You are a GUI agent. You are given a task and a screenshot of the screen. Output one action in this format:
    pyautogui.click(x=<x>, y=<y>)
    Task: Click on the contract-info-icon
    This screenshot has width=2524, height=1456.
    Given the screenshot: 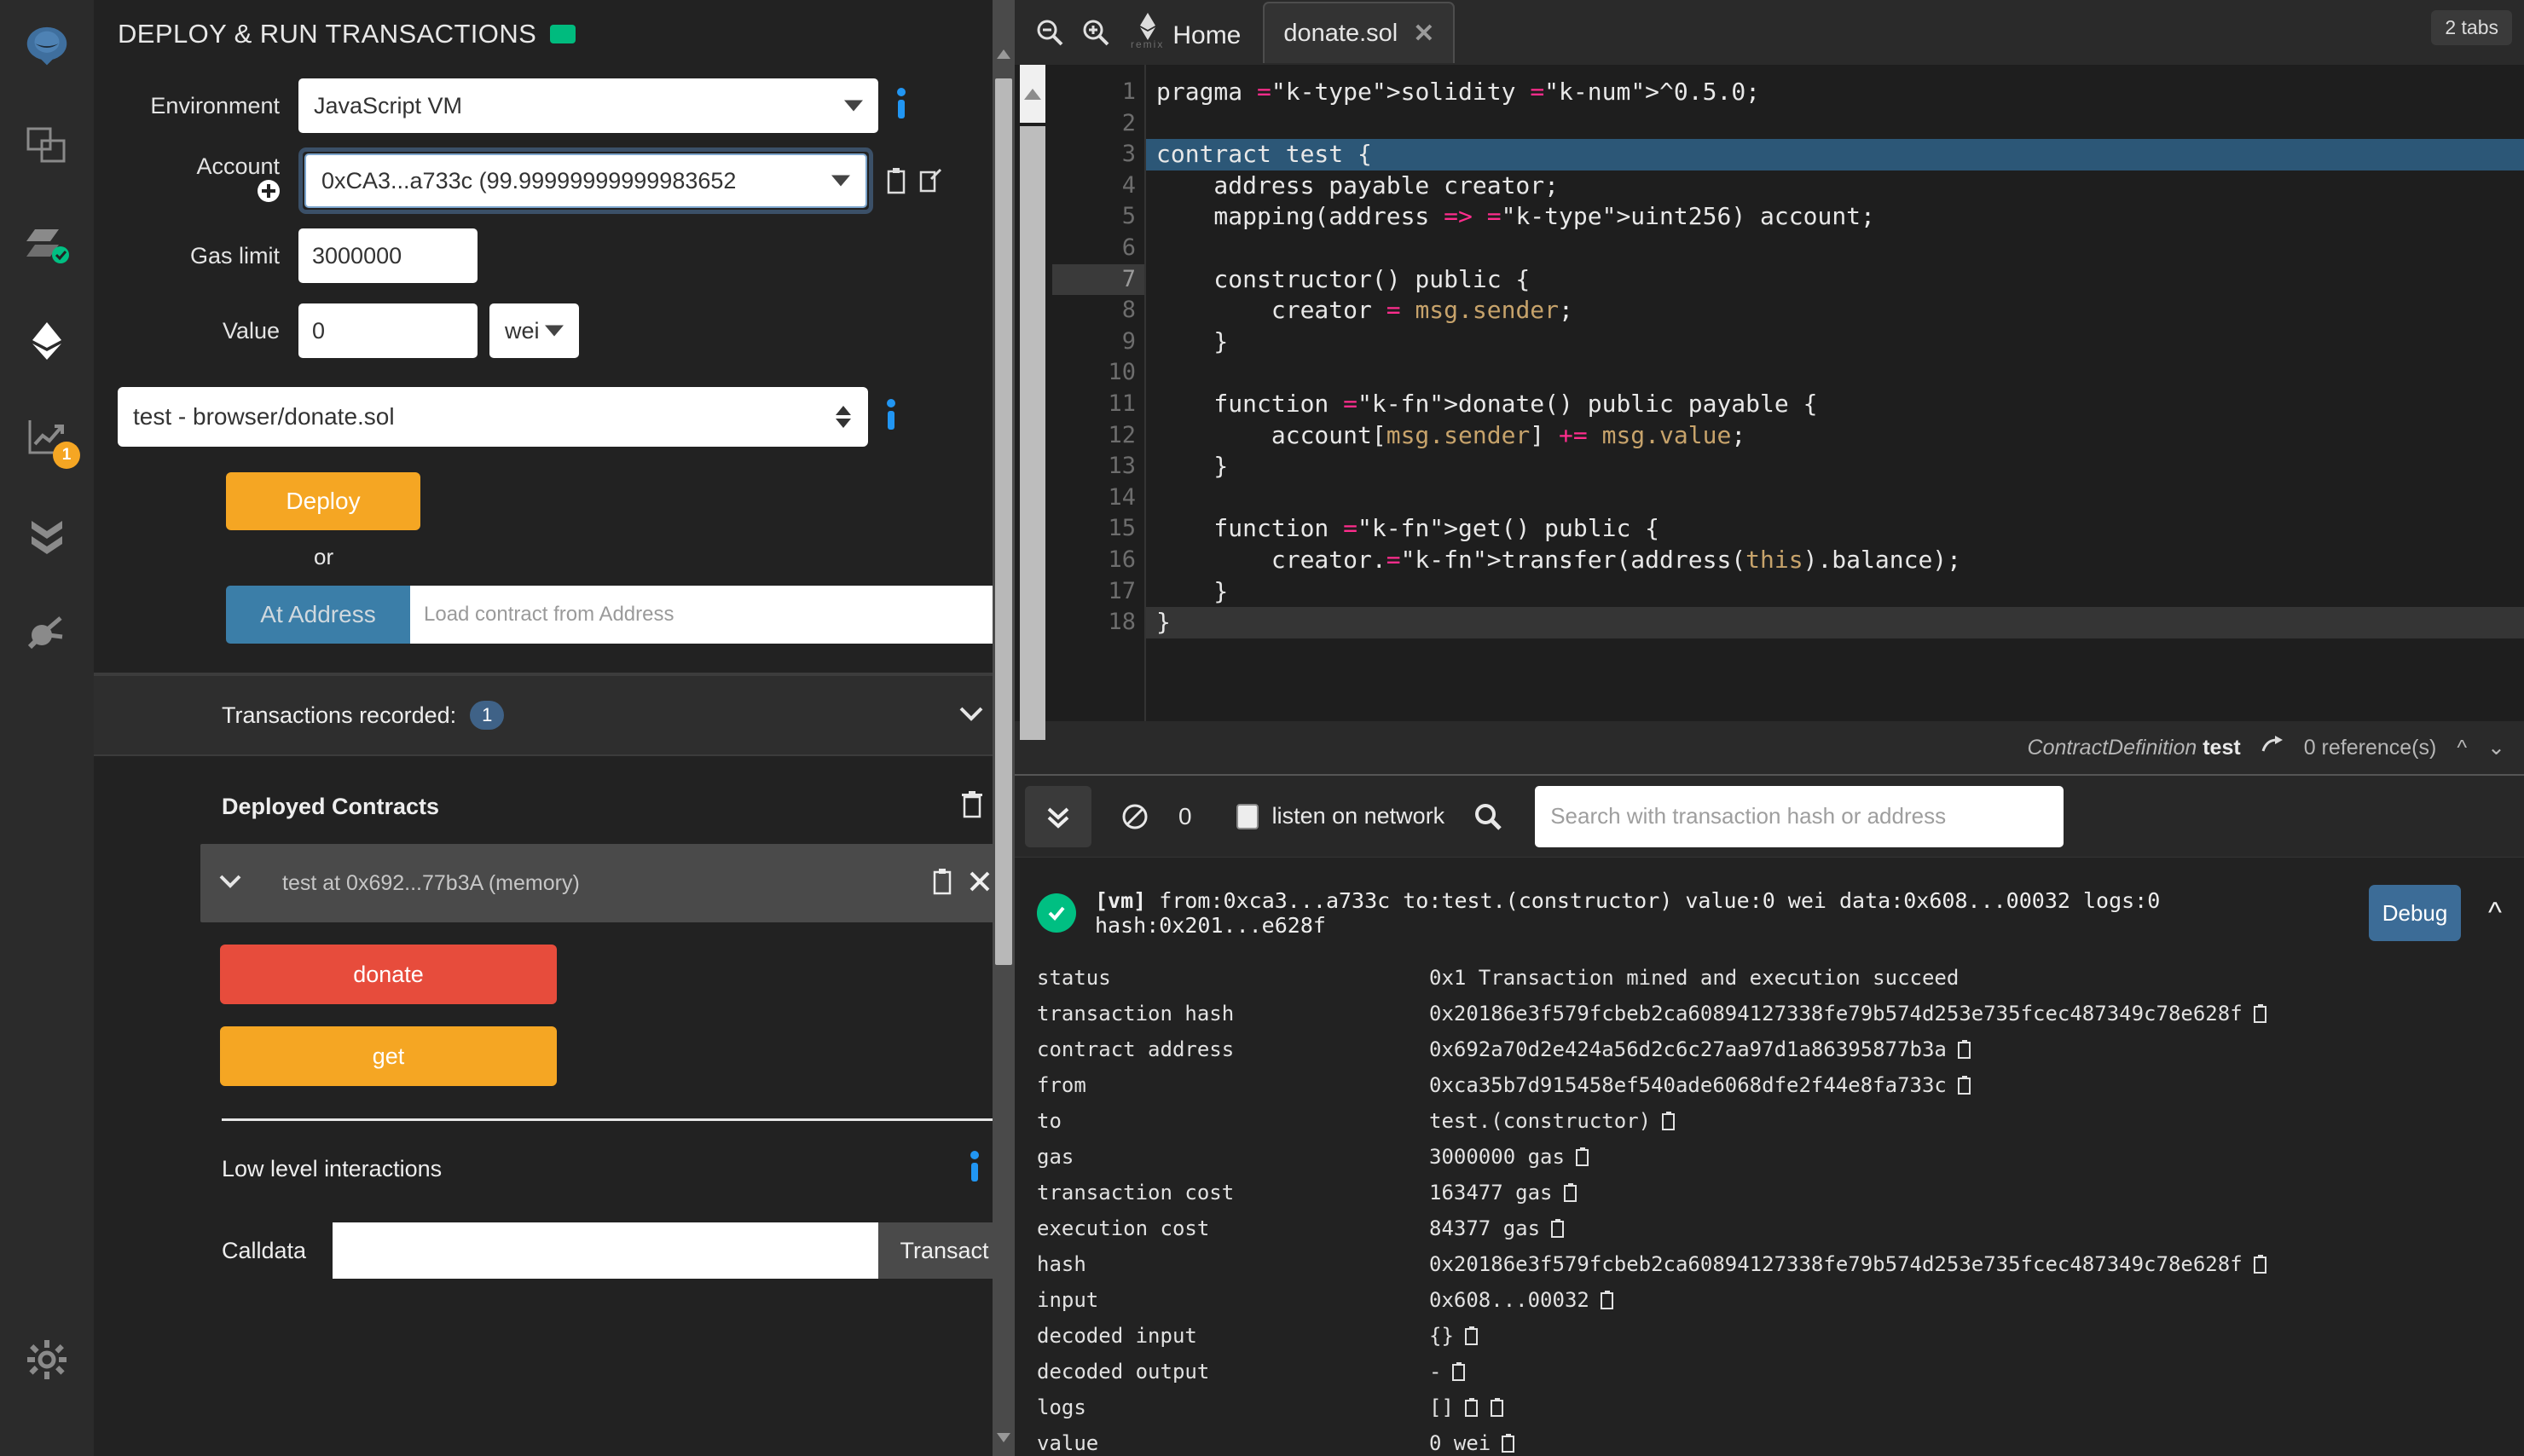 What is the action you would take?
    pyautogui.click(x=891, y=417)
    